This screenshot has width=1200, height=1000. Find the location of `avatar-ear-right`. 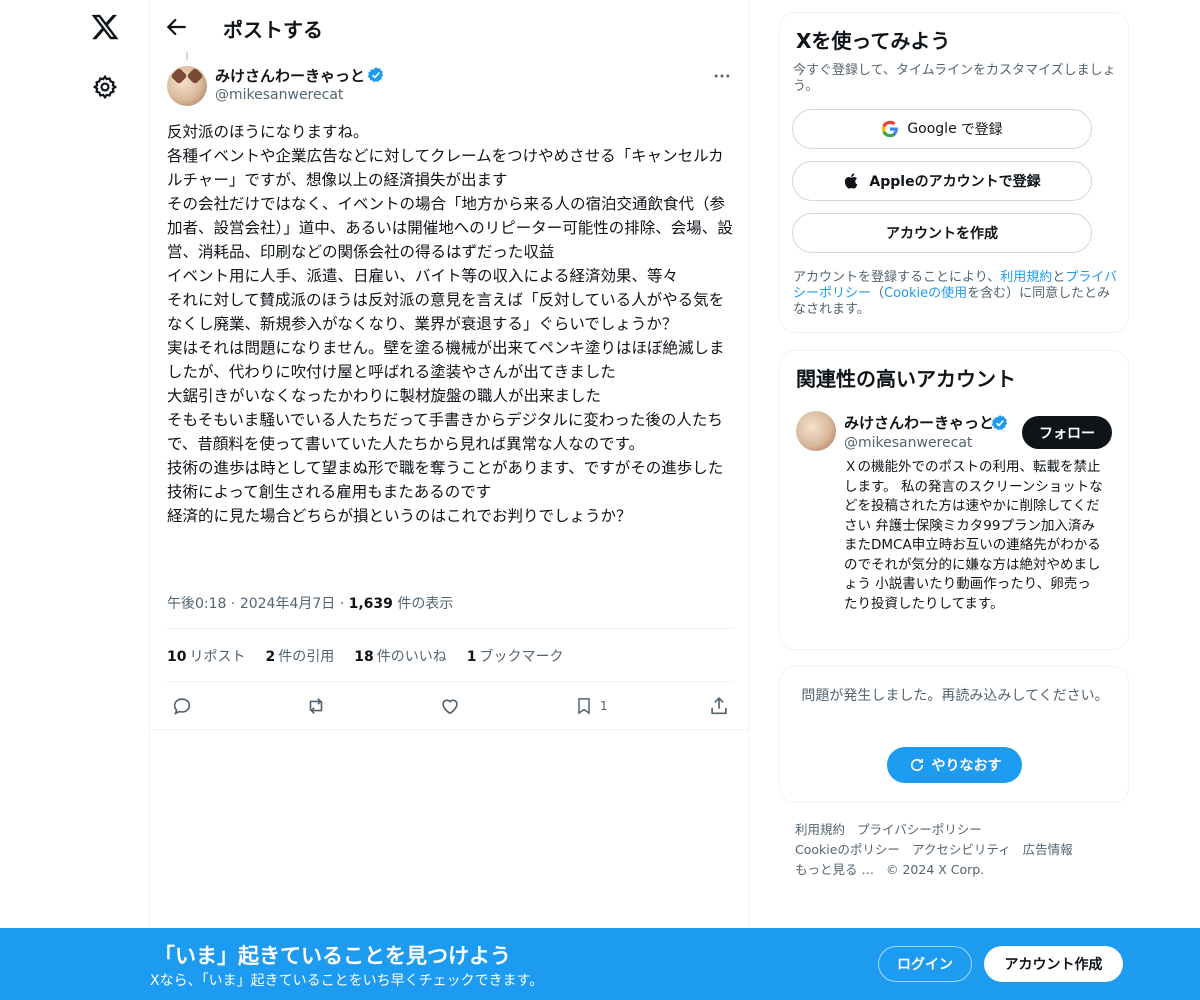

avatar-ear-right is located at coordinates (195, 76).